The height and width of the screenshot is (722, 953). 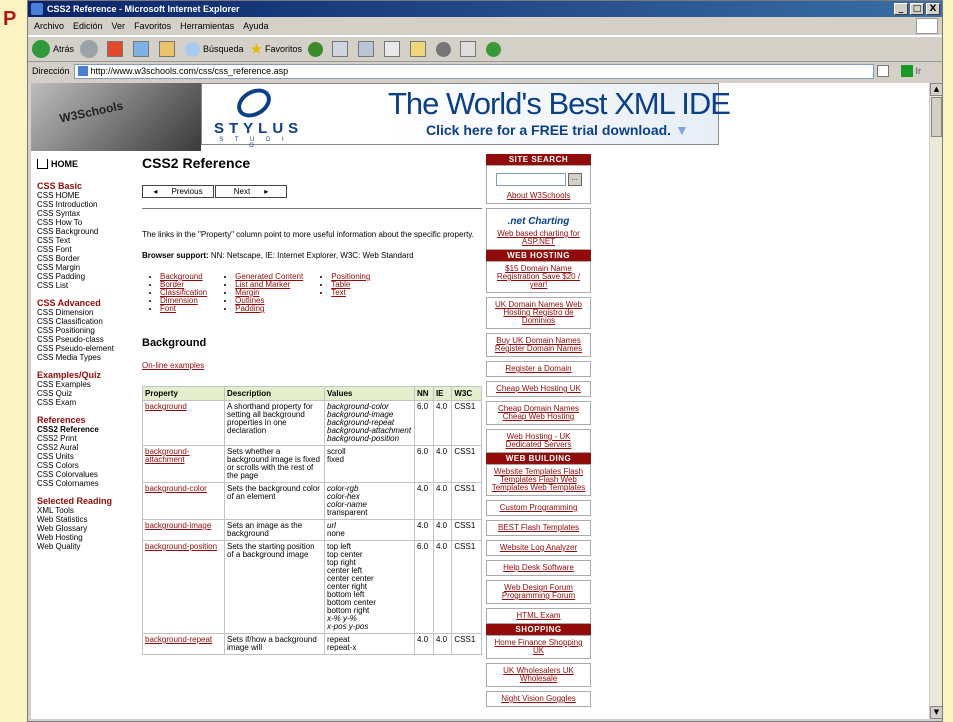 What do you see at coordinates (936, 712) in the screenshot?
I see `scroll-down-icon: ▼` at bounding box center [936, 712].